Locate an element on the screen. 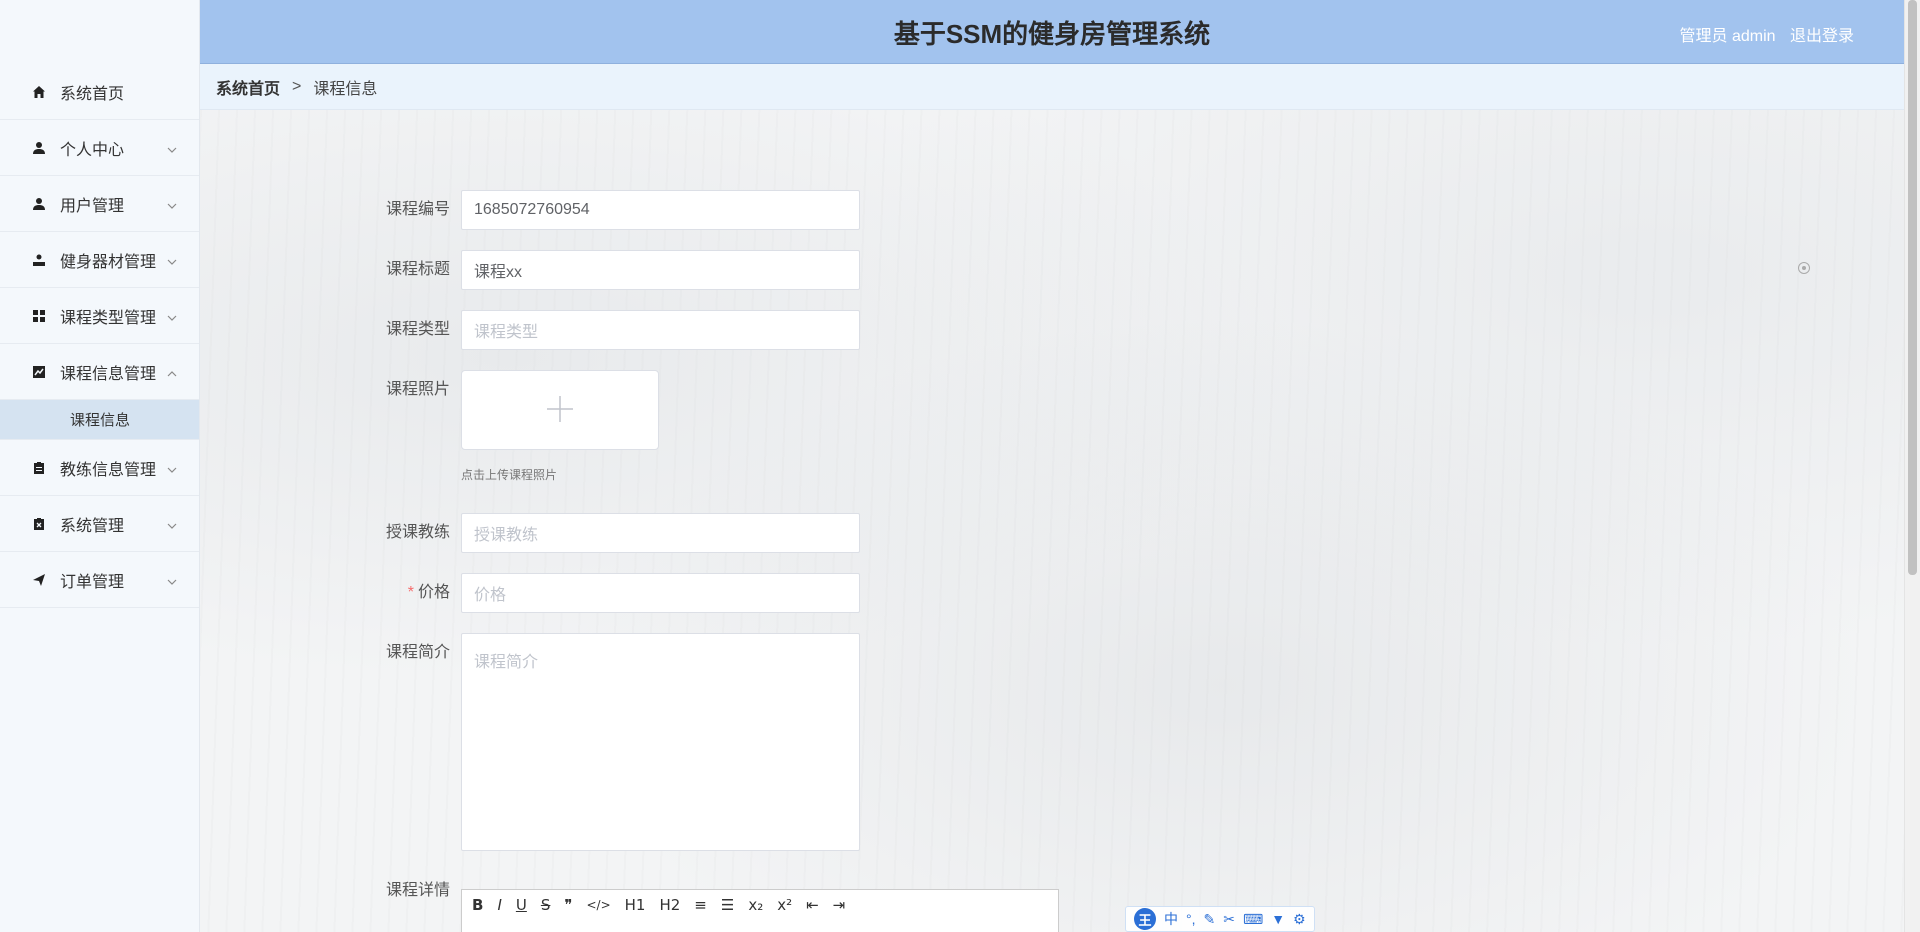 The image size is (1920, 932). sidebar-subitem-course-info: 课程信息 is located at coordinates (99, 420).